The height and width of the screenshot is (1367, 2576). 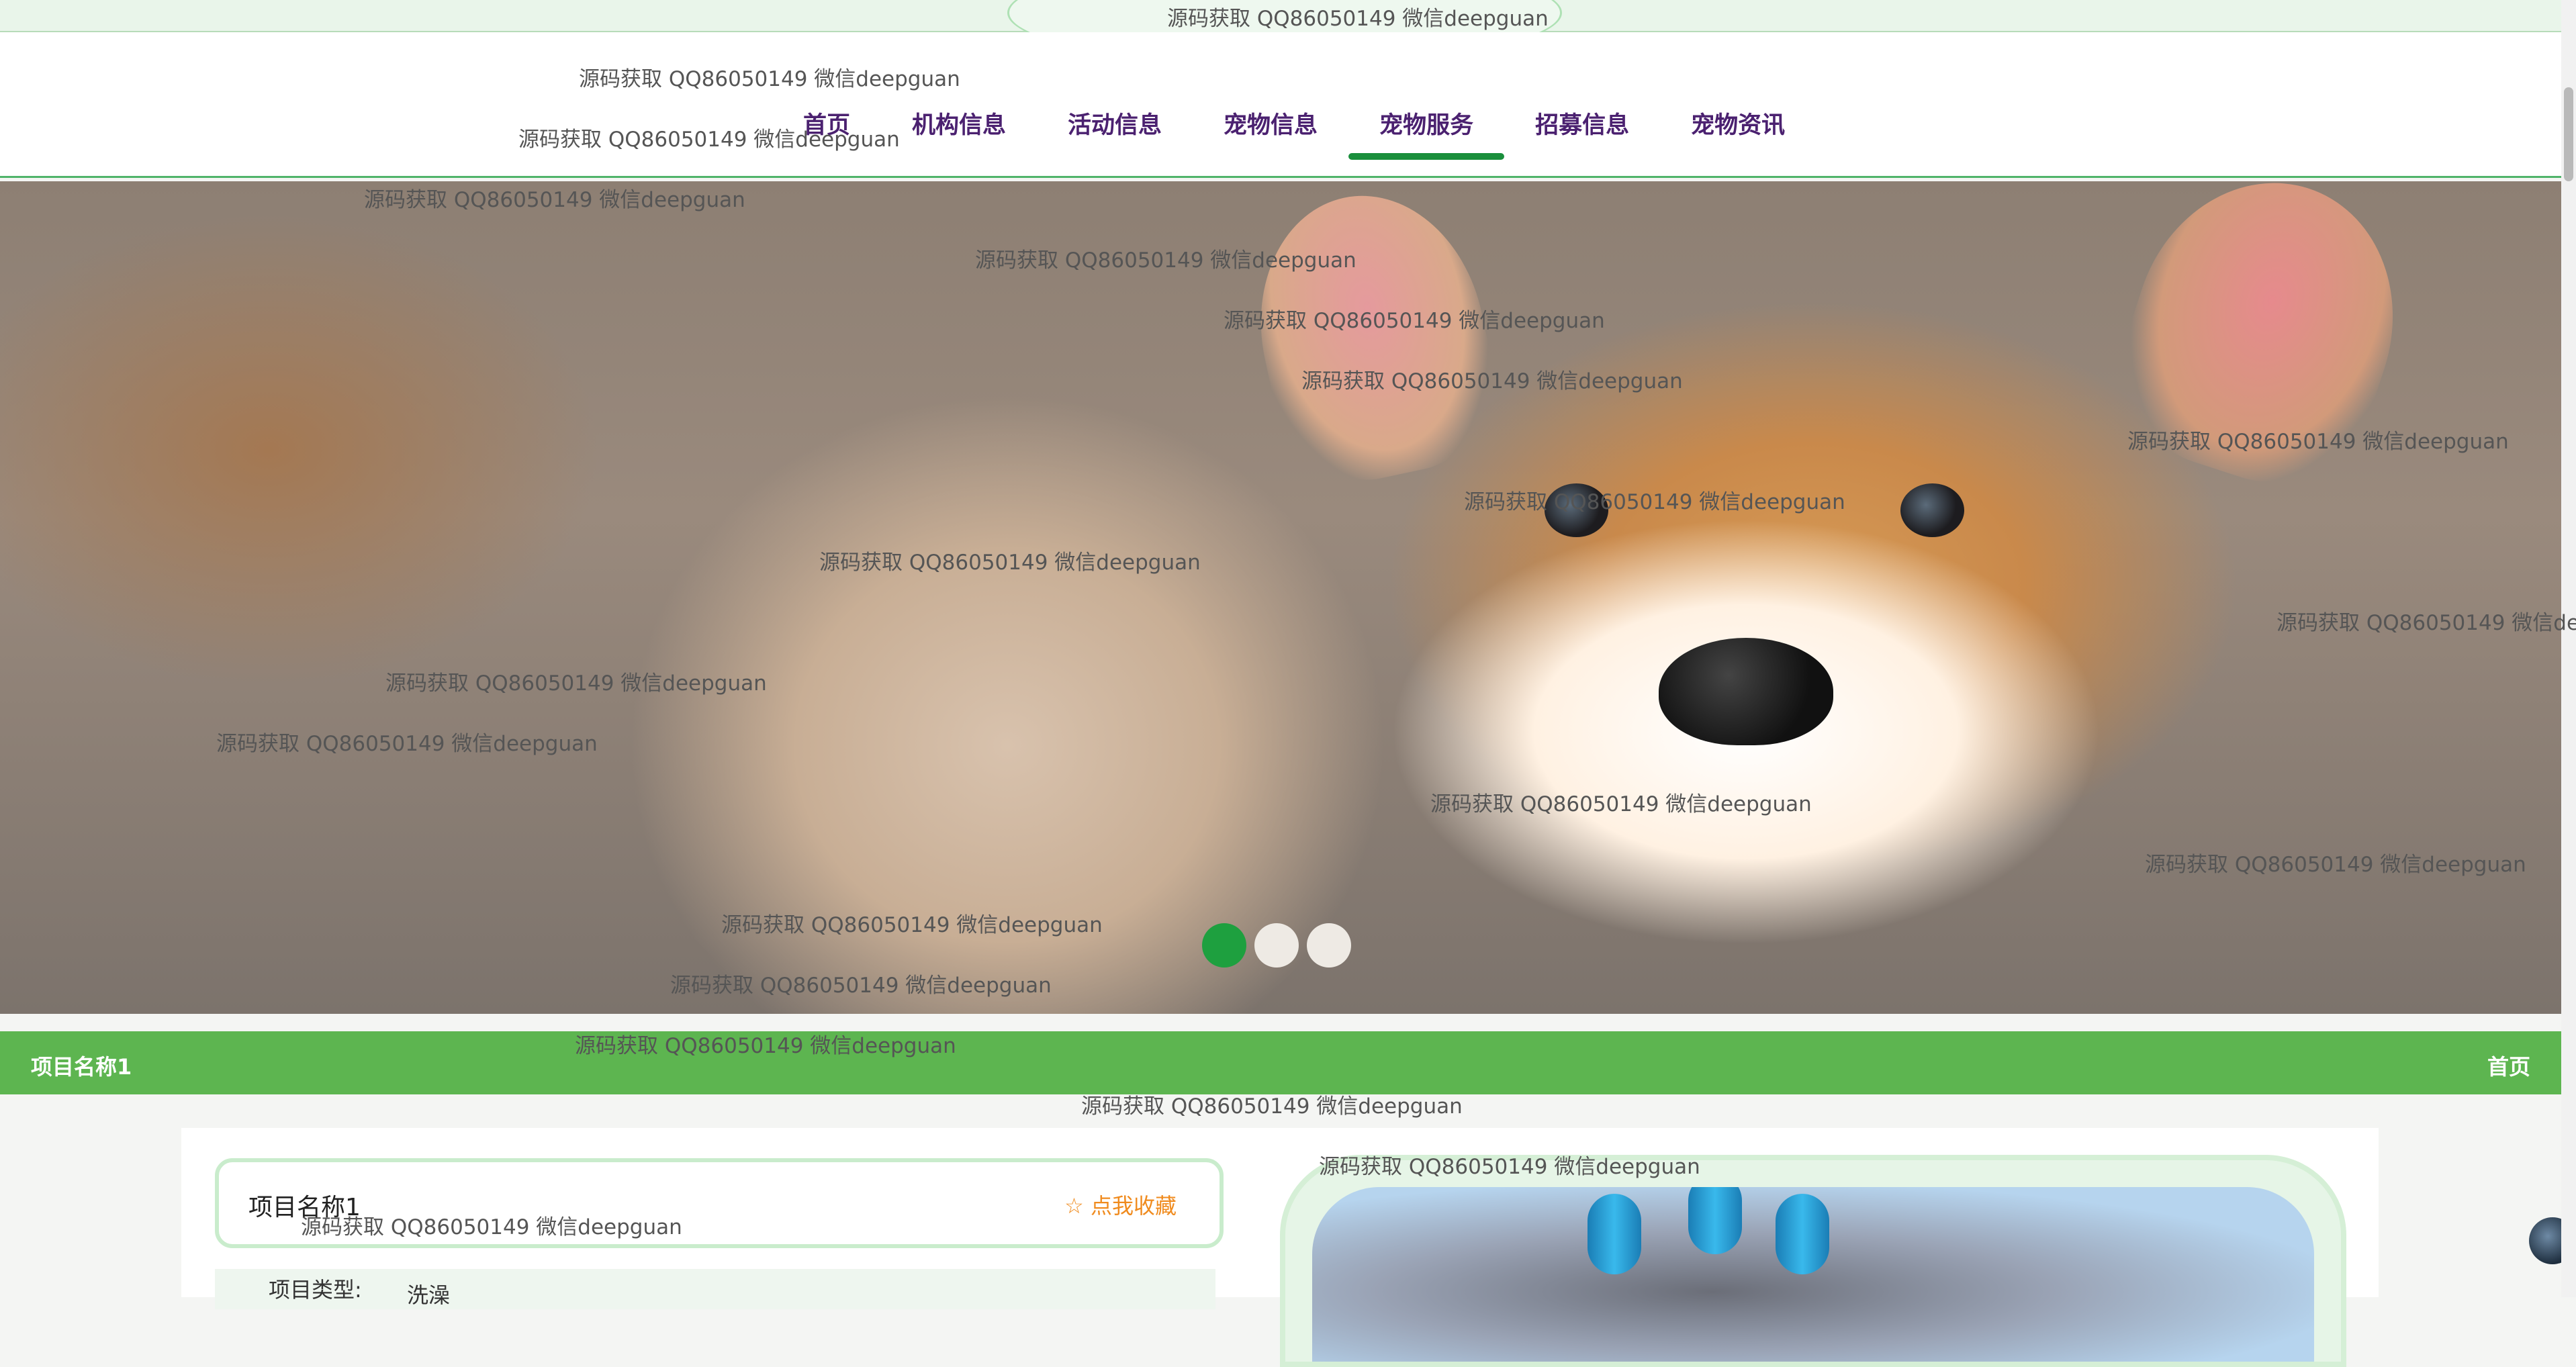 What do you see at coordinates (2508, 1065) in the screenshot?
I see `breadcrumb-home-link: 首页` at bounding box center [2508, 1065].